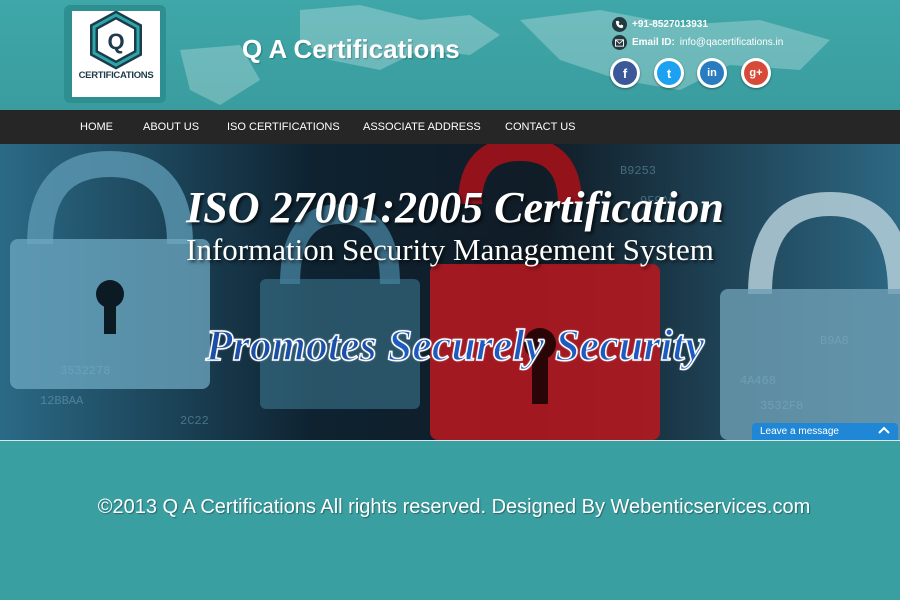  I want to click on contact-email: Email ID: info@qacertifications.in, so click(697, 42).